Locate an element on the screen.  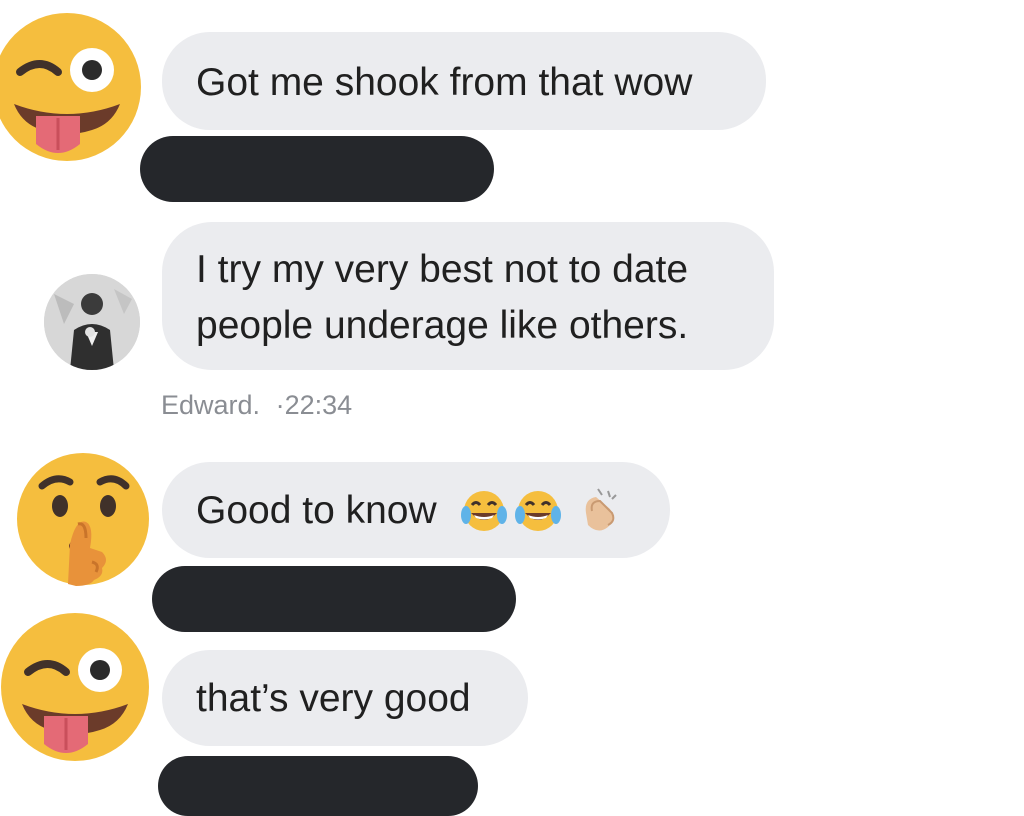
message-meta: Edward. ·22:34 is located at coordinates (256, 405).